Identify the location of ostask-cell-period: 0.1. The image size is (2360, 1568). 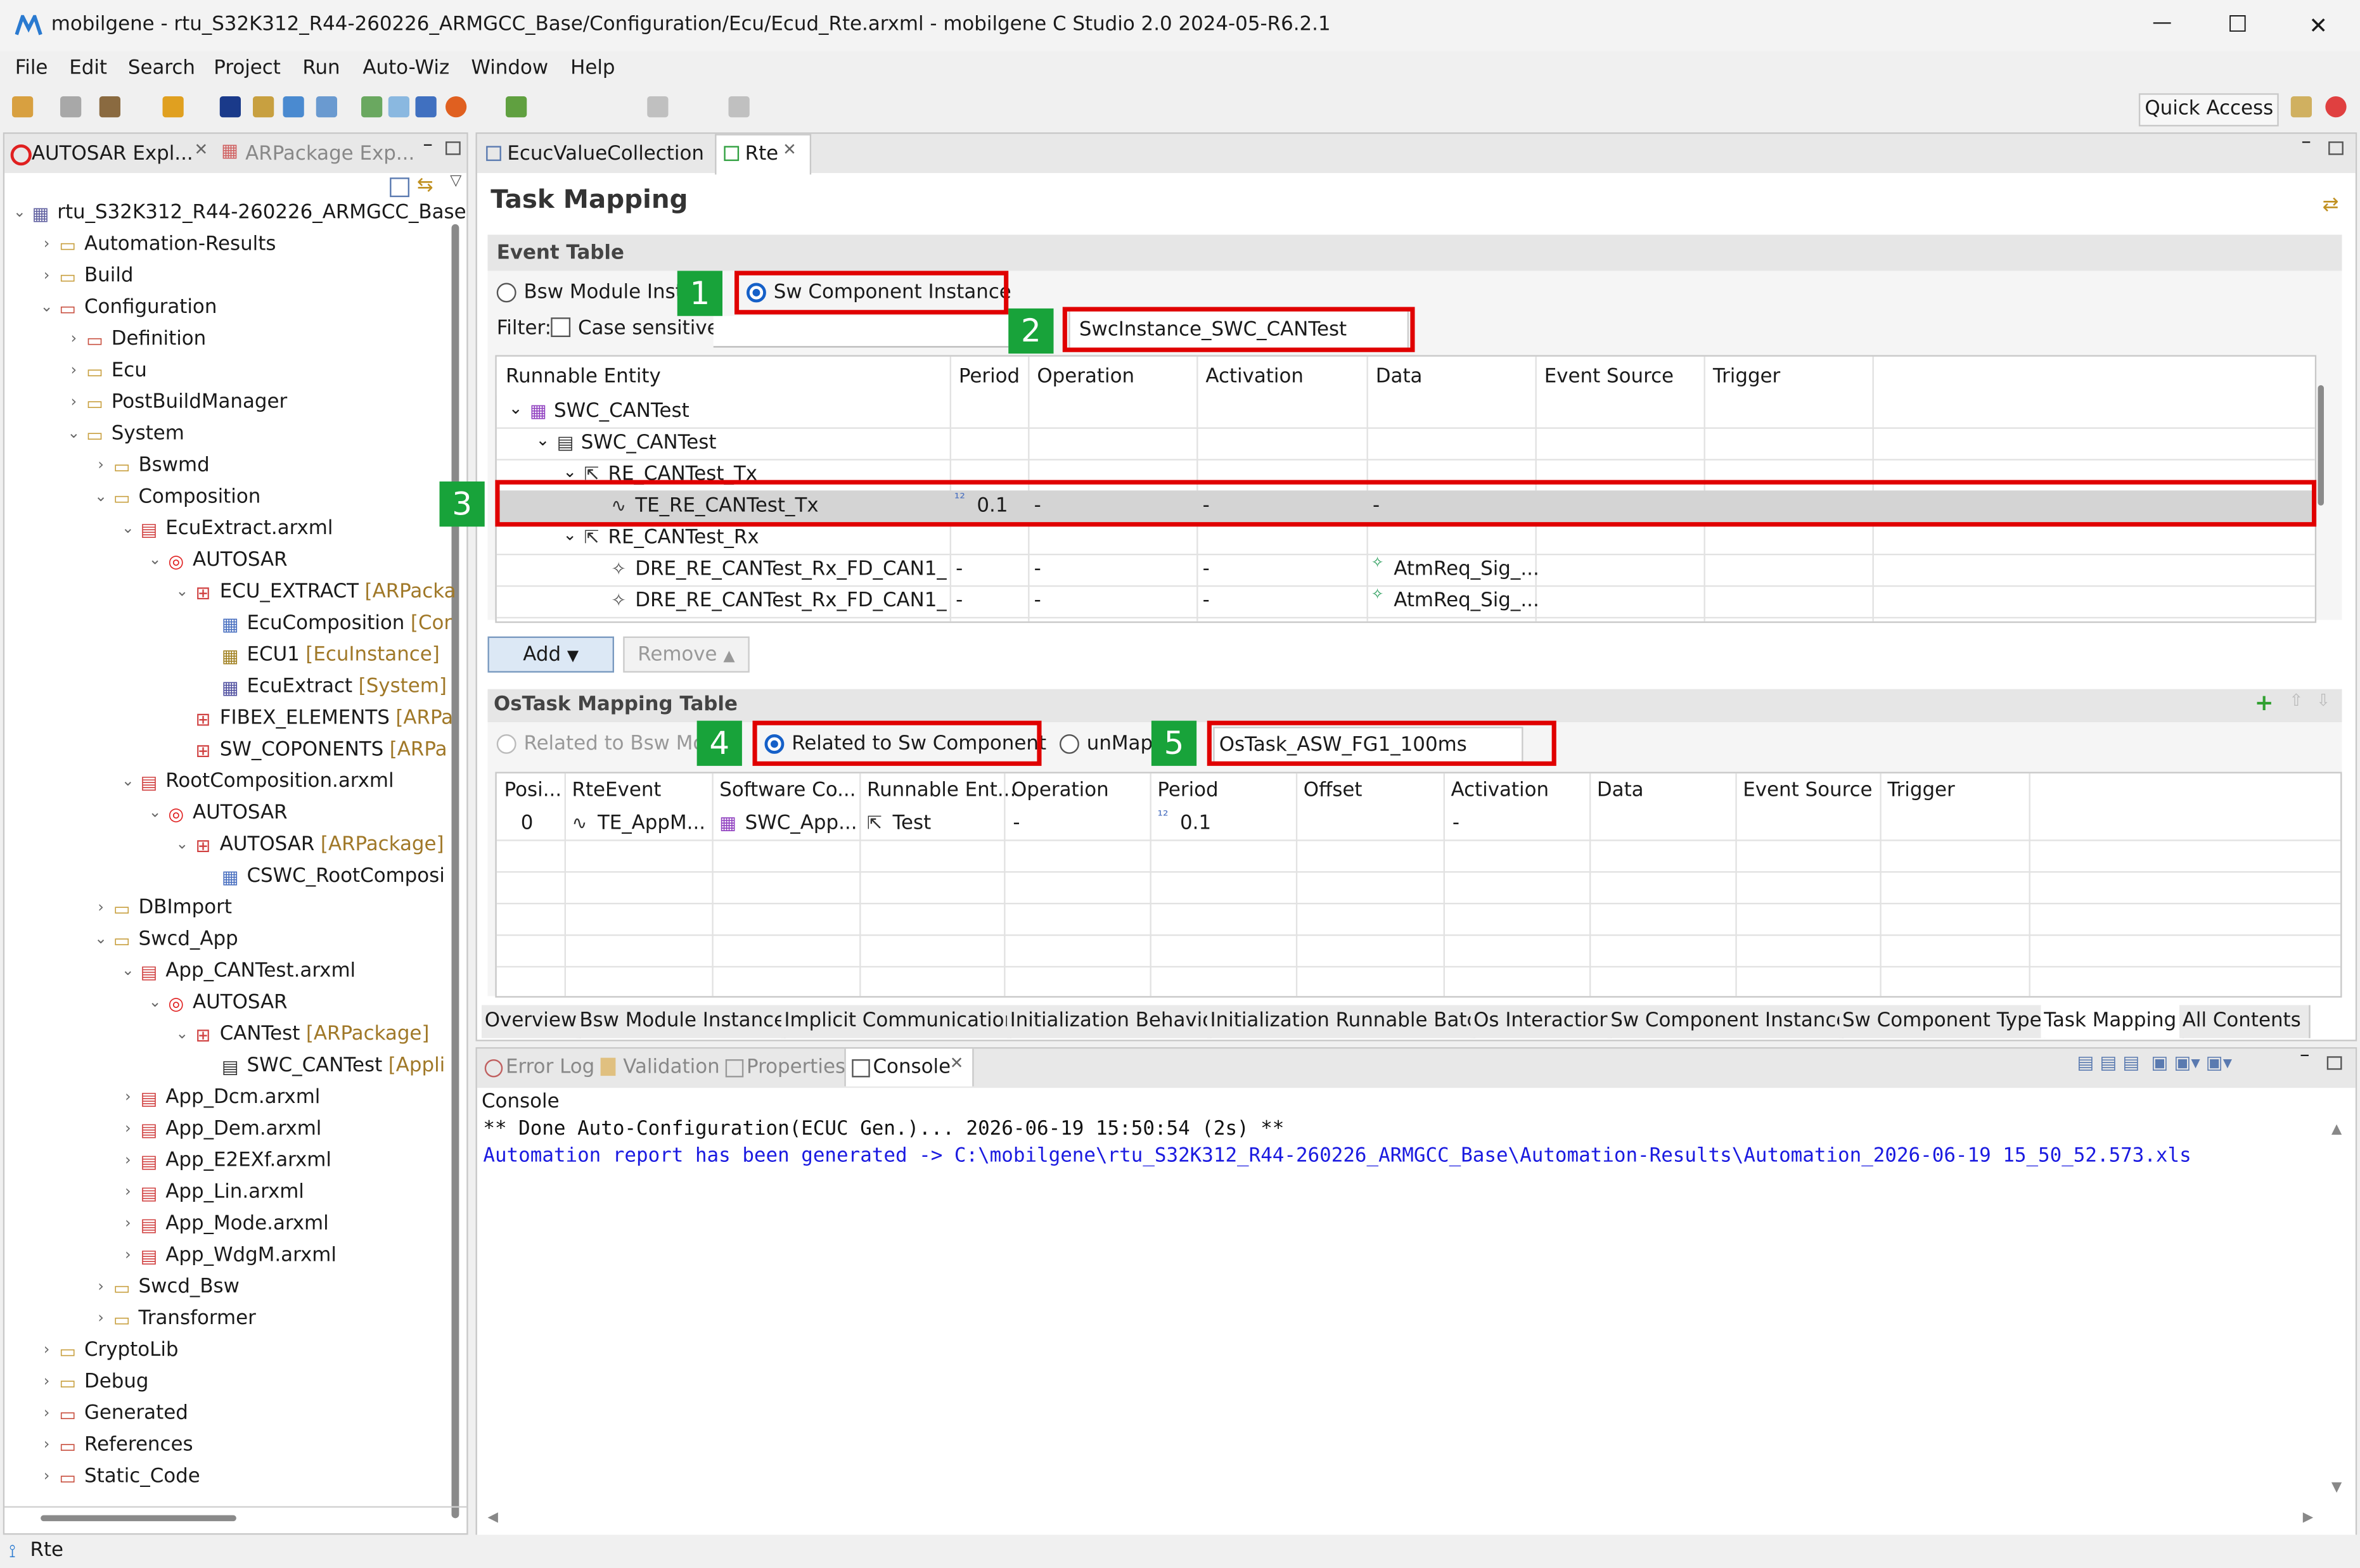
(1195, 824).